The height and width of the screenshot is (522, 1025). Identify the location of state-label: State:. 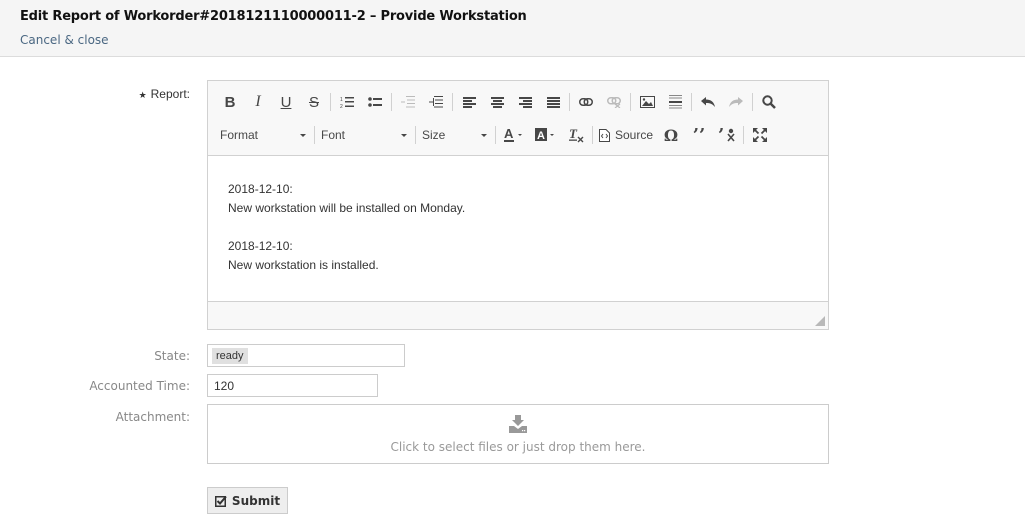
(172, 356).